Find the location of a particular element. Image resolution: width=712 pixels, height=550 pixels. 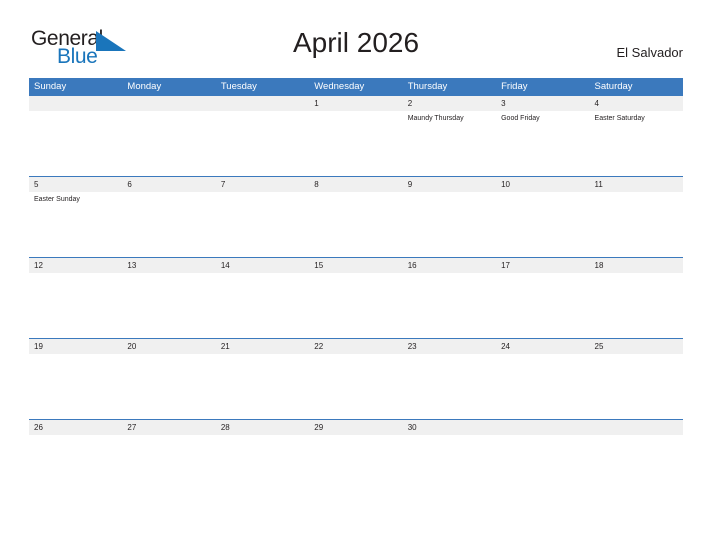

page-header: General Blue April 2026 El Salvador is located at coordinates (356, 34).